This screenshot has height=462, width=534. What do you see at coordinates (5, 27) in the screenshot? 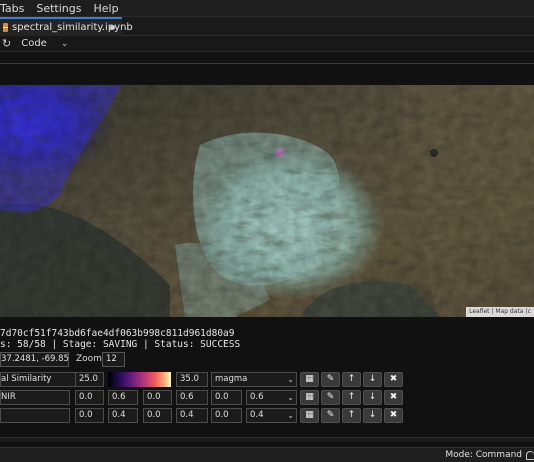
I see `notebook-icon` at bounding box center [5, 27].